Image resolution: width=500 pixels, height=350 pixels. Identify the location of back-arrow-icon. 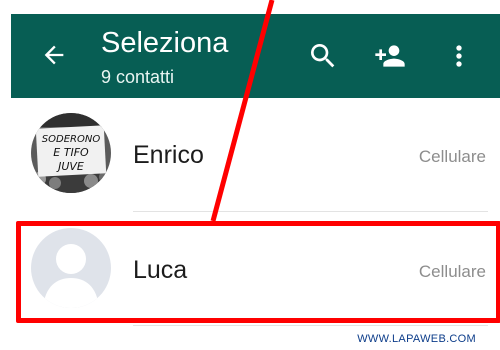
(54, 55).